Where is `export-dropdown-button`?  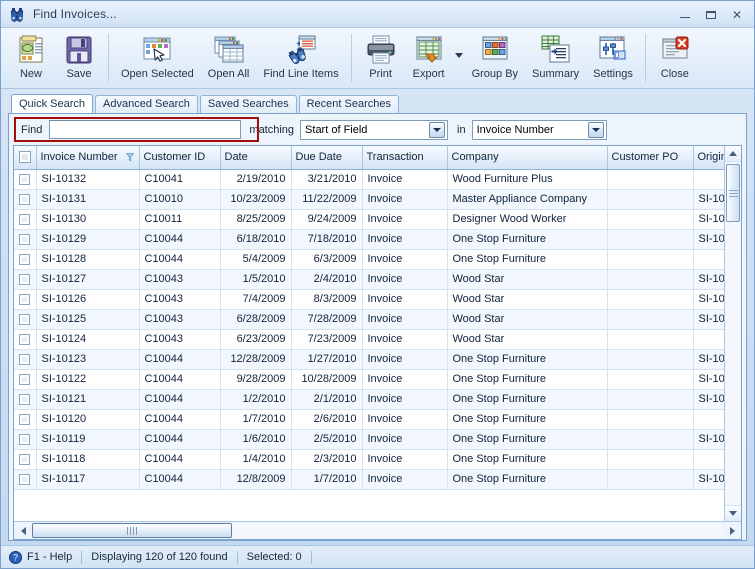
export-dropdown-button is located at coordinates (459, 58).